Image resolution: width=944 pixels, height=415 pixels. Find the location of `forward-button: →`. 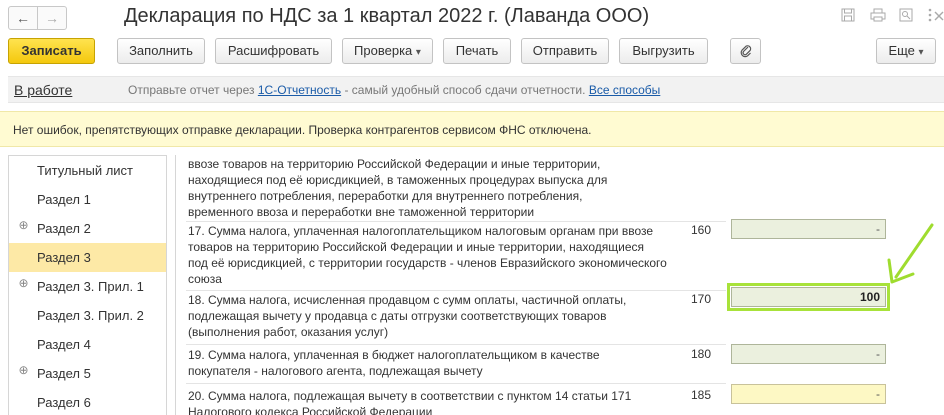

forward-button: → is located at coordinates (52, 18).